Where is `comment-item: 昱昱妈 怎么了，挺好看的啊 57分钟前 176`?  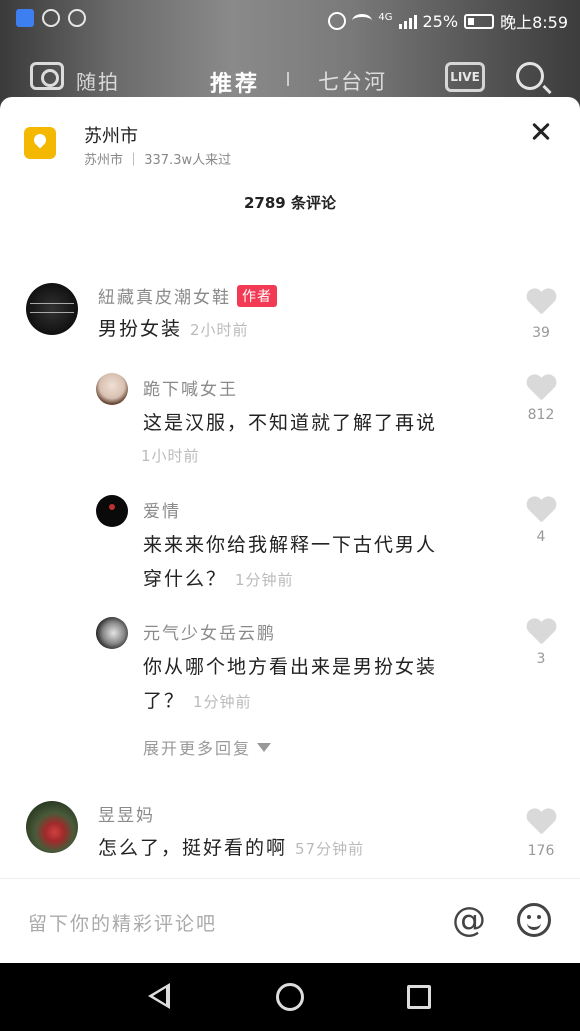 comment-item: 昱昱妈 怎么了，挺好看的啊 57分钟前 176 is located at coordinates (290, 837).